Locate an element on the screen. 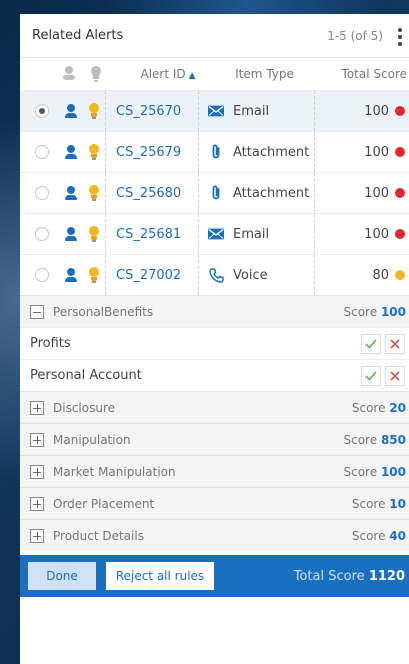  done-button: Done is located at coordinates (62, 576).